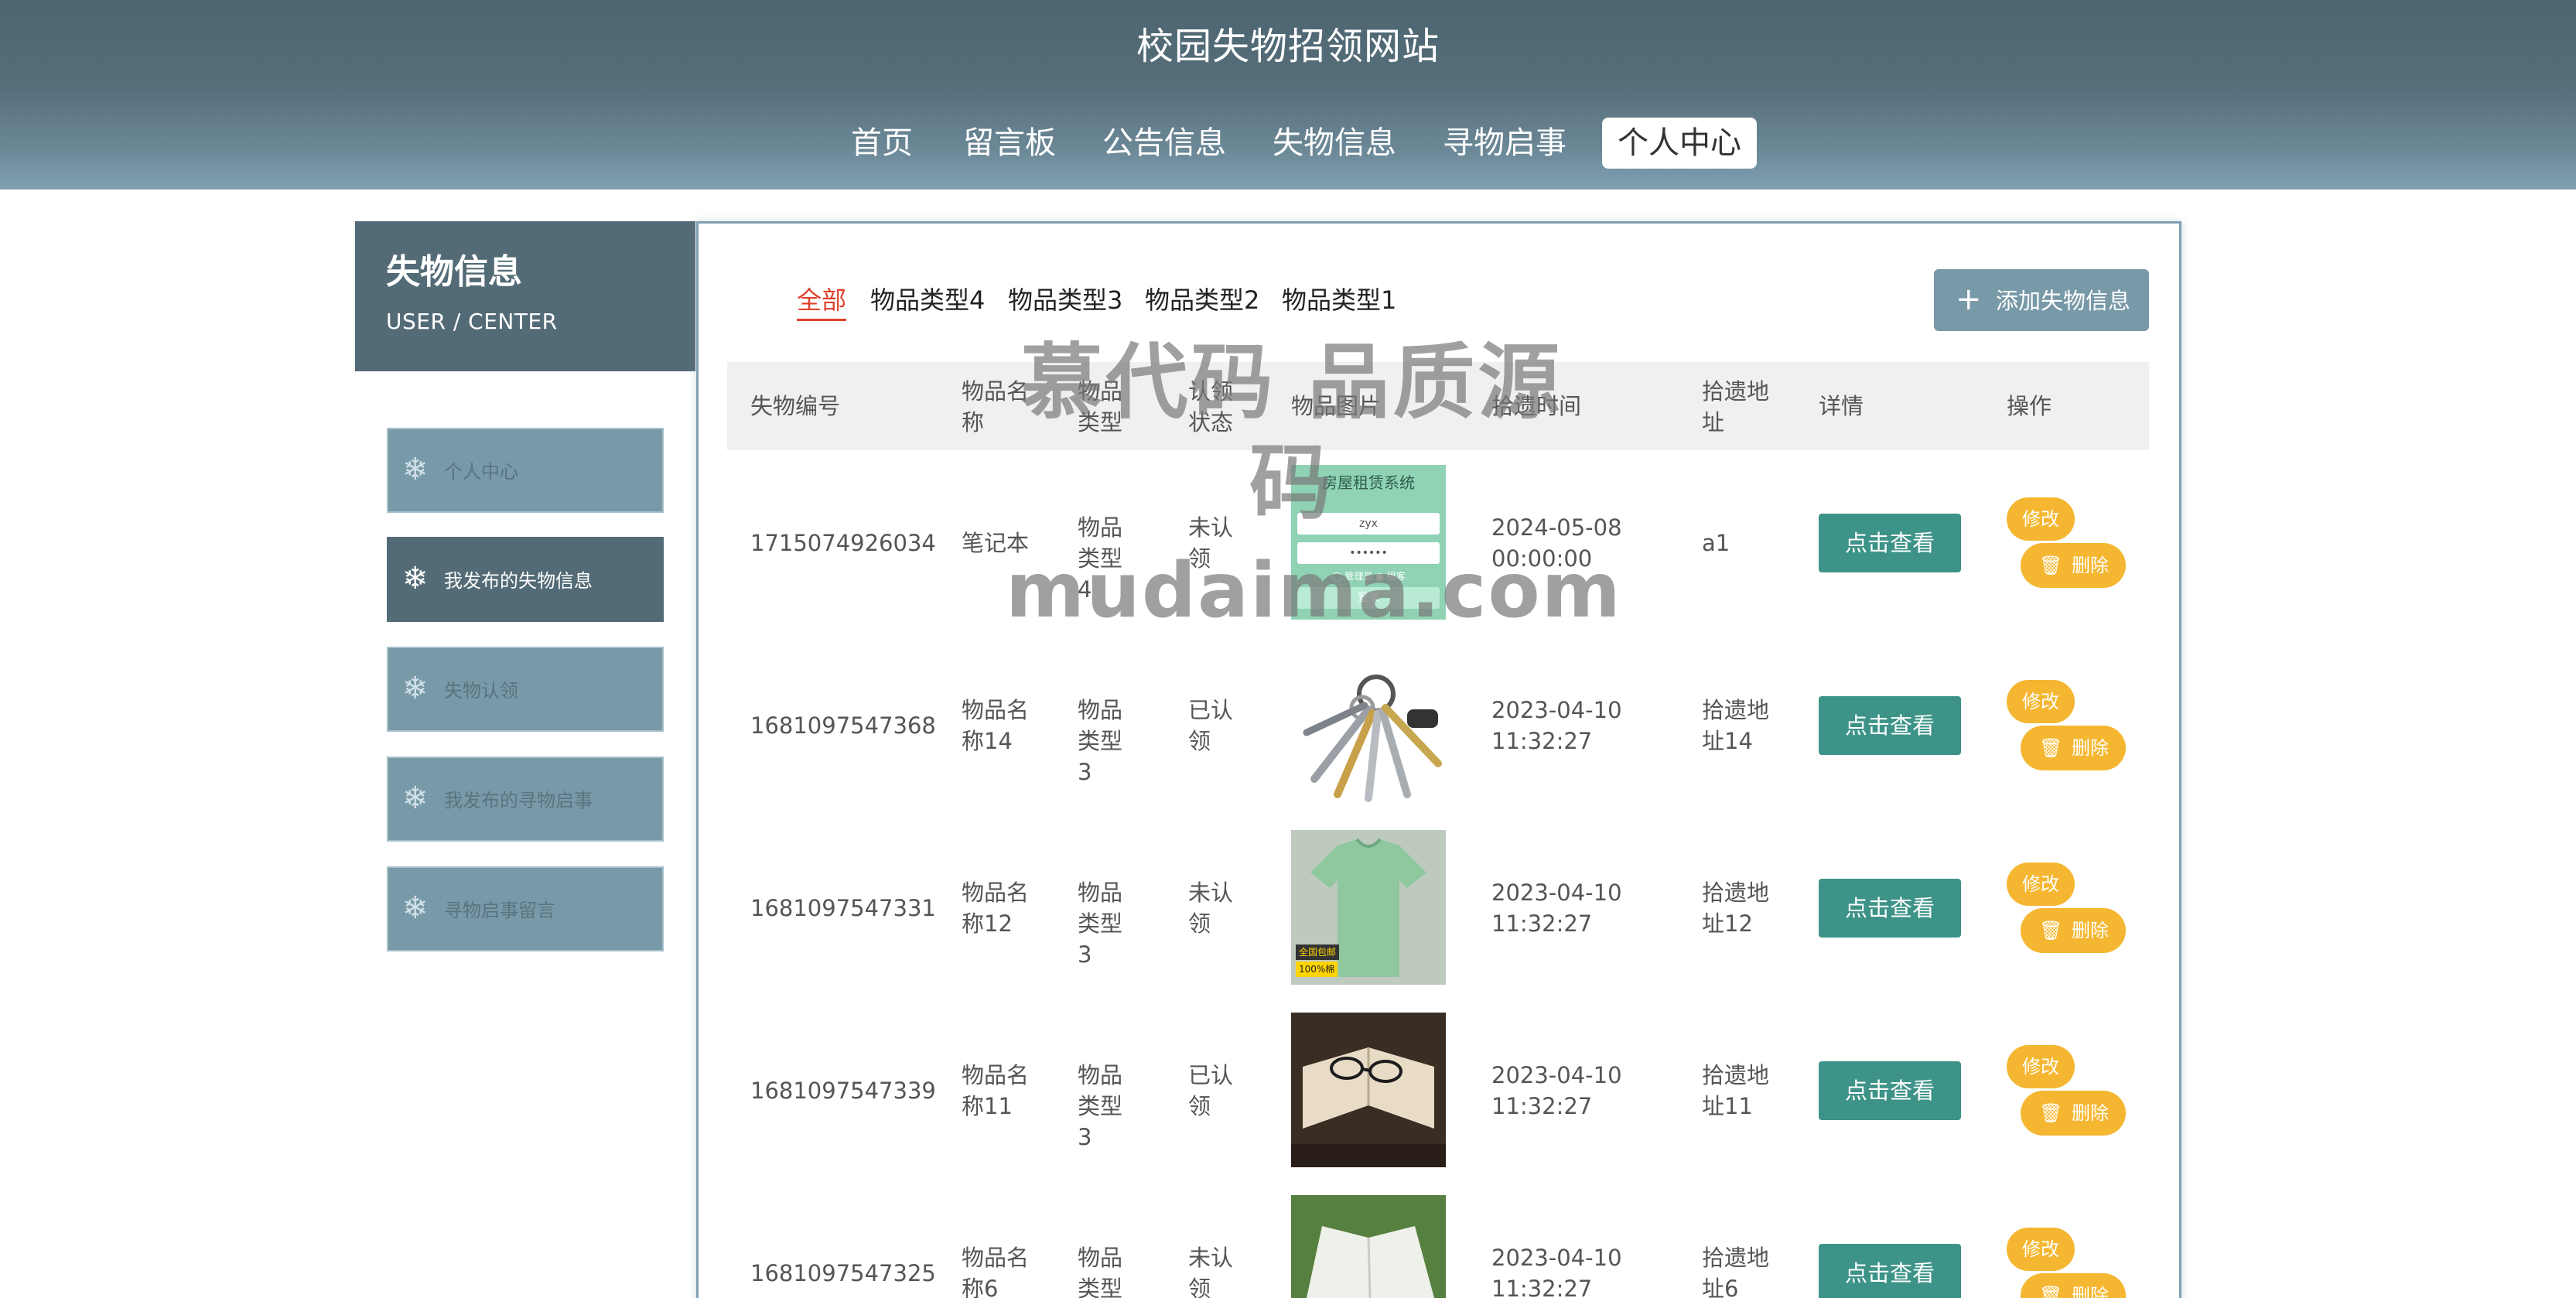 This screenshot has width=2576, height=1298. What do you see at coordinates (472, 321) in the screenshot?
I see `sidebar-subtitle: USER / CENTER` at bounding box center [472, 321].